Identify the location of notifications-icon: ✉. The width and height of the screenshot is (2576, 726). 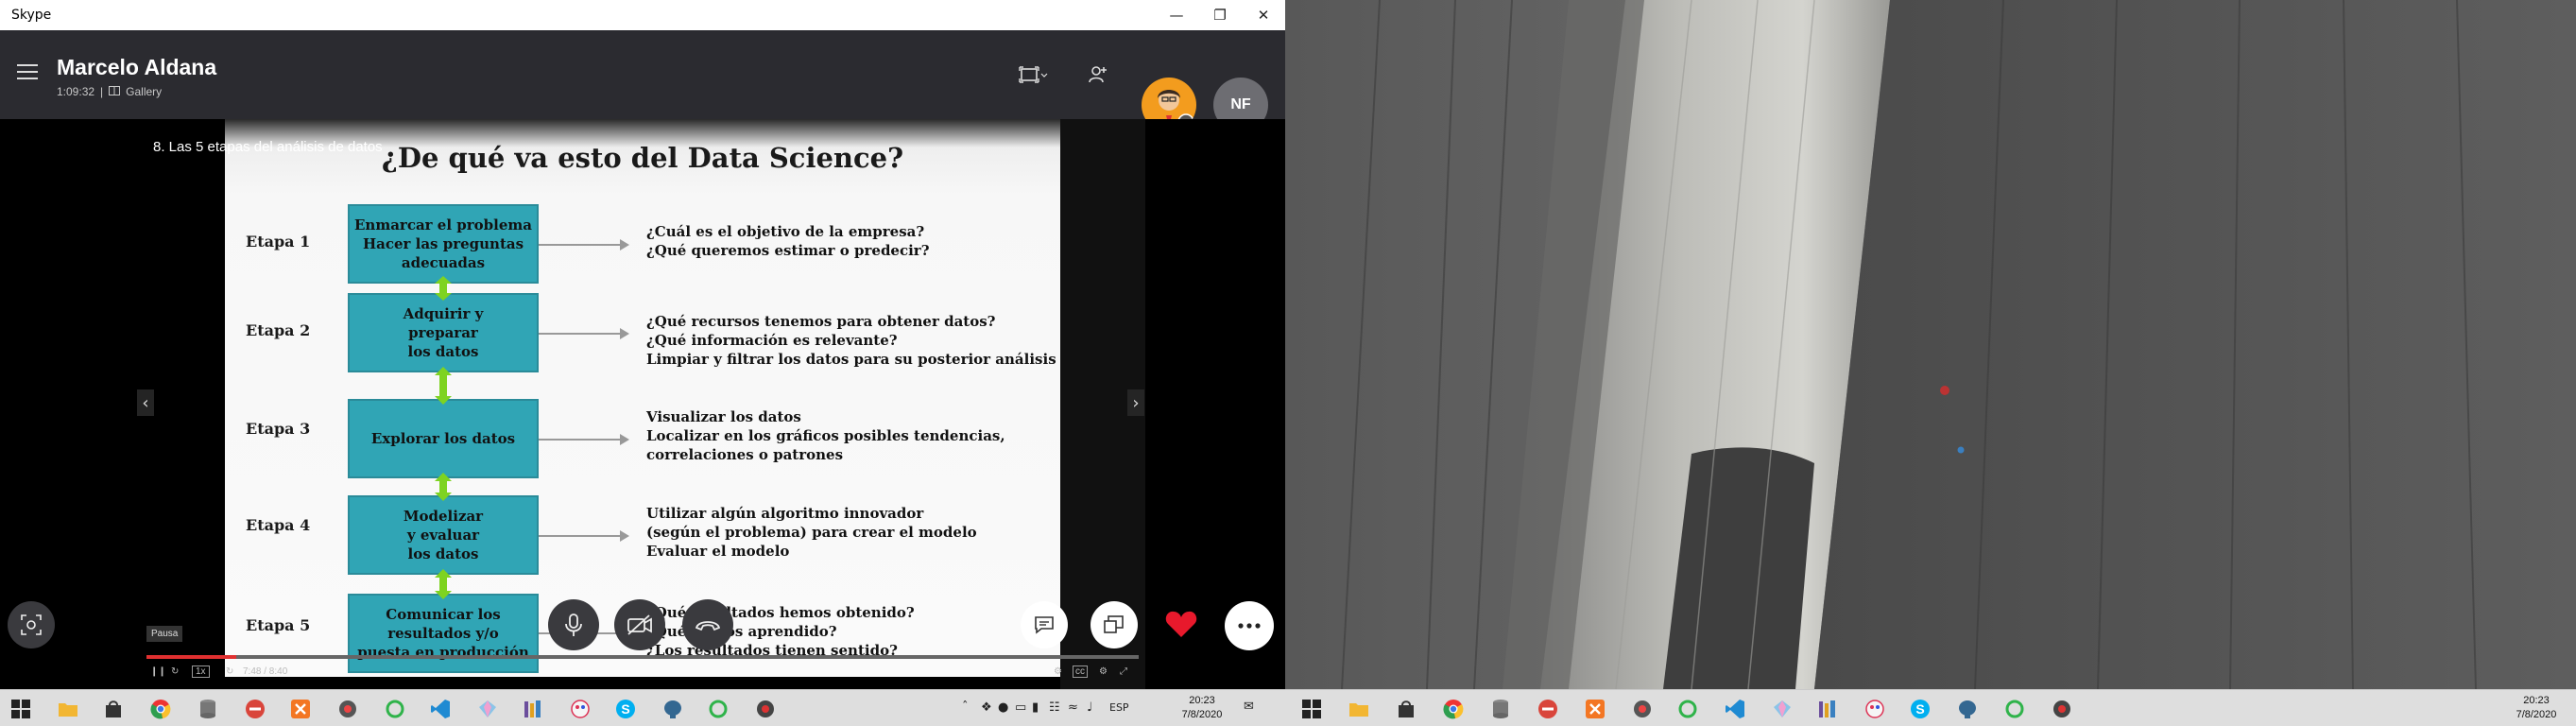
(1249, 707).